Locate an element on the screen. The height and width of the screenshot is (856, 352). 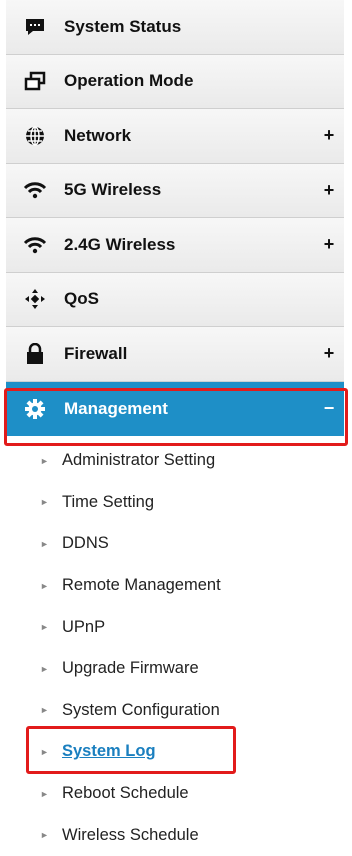
submenu-item-ddns: ► DDNS is located at coordinates (176, 544).